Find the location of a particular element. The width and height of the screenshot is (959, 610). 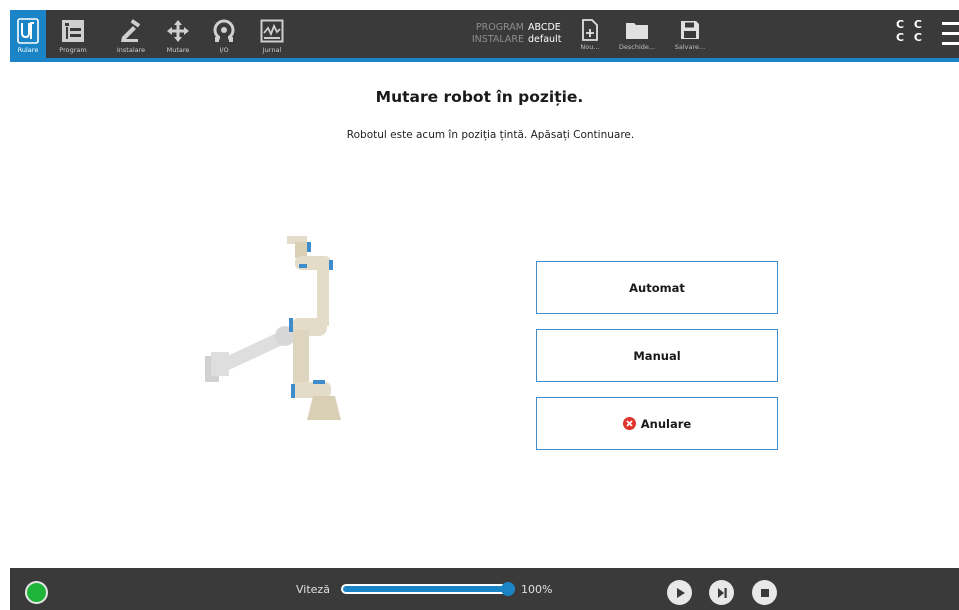

cancel-button: Anulare is located at coordinates (657, 423).